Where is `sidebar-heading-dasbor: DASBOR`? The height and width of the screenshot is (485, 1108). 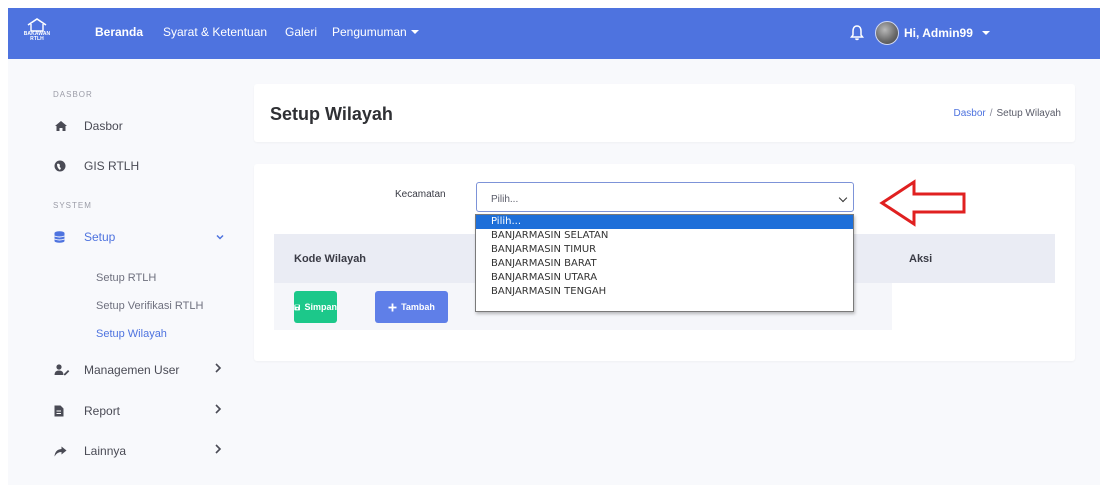
sidebar-heading-dasbor: DASBOR is located at coordinates (73, 94).